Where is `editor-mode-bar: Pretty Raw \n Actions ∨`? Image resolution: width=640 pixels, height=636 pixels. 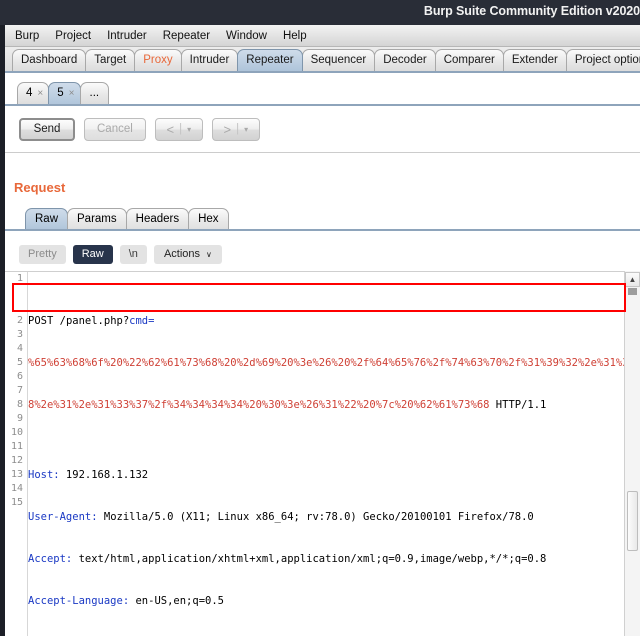
editor-mode-bar: Pretty Raw \n Actions ∨ is located at coordinates (322, 254).